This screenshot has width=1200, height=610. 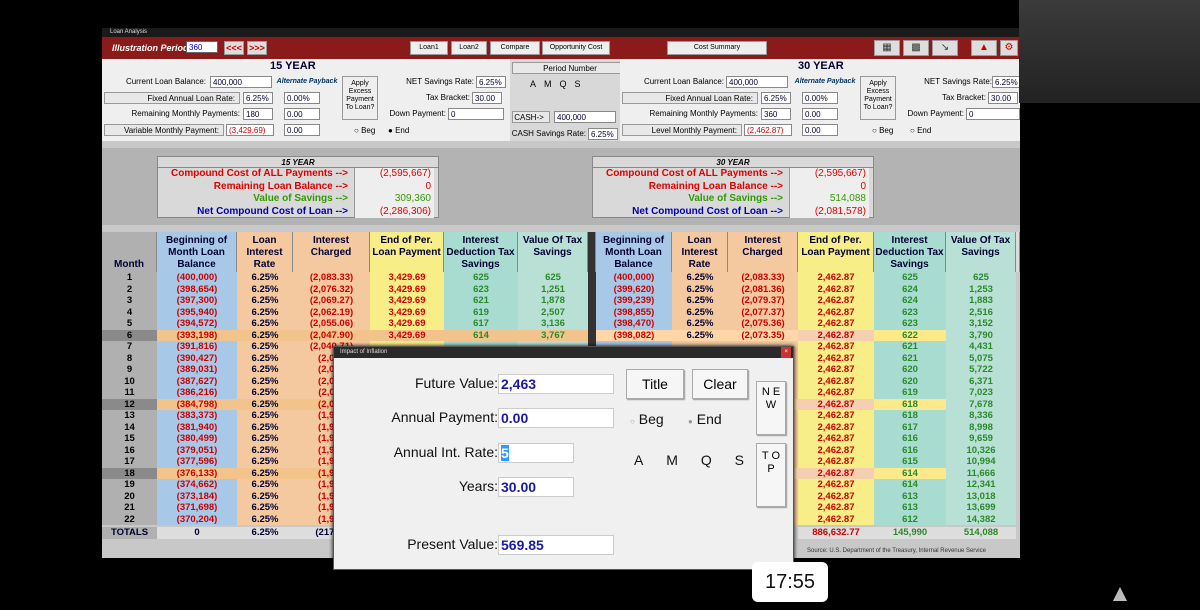 What do you see at coordinates (469, 48) in the screenshot?
I see `tab-loan2: Loan2` at bounding box center [469, 48].